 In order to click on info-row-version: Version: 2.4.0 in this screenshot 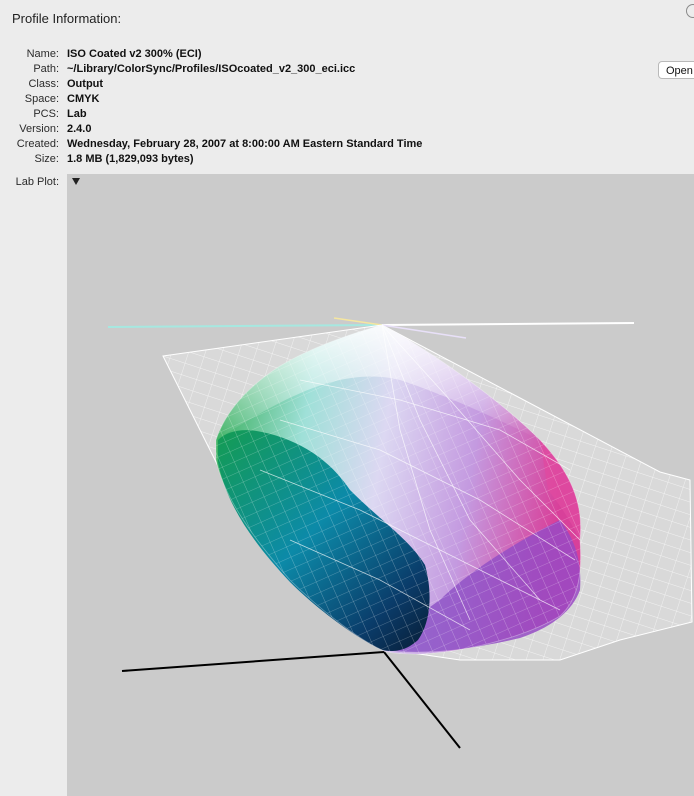, I will do `click(347, 129)`.